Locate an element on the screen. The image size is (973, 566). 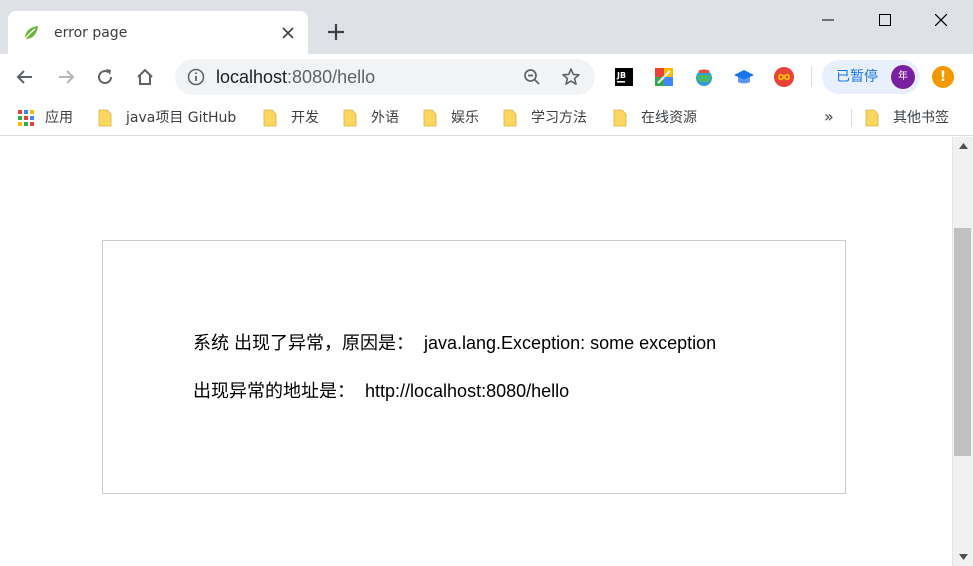
error-cause-value: java.lang.Exception: some exception is located at coordinates (570, 343).